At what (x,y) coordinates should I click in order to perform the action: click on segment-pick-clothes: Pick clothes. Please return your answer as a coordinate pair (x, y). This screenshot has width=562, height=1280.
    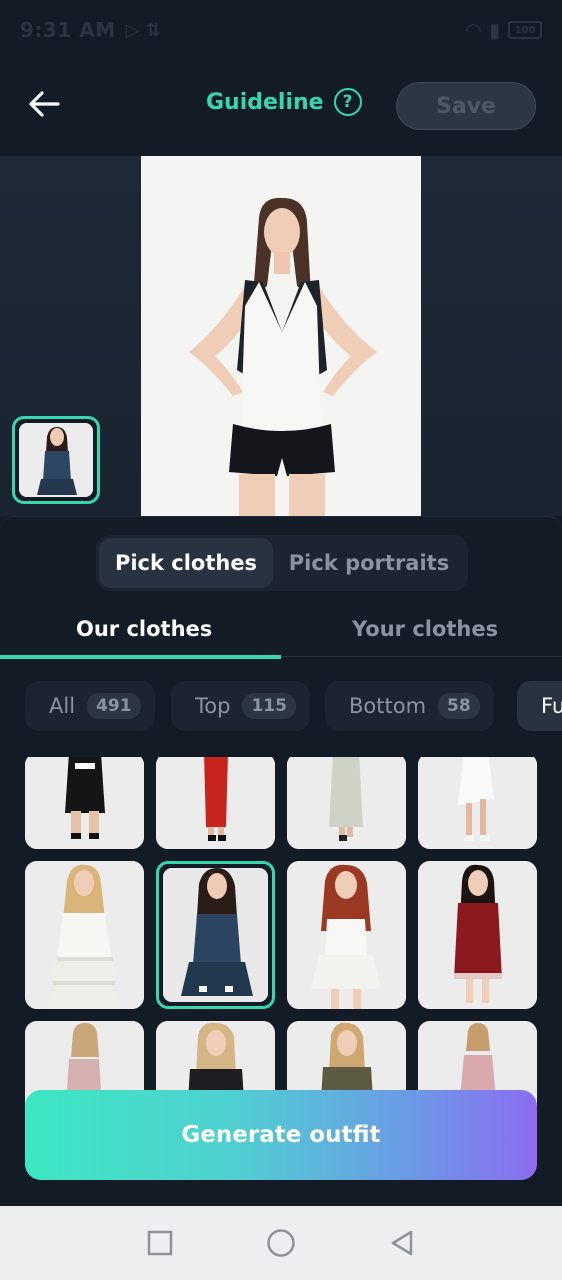
    Looking at the image, I should click on (186, 563).